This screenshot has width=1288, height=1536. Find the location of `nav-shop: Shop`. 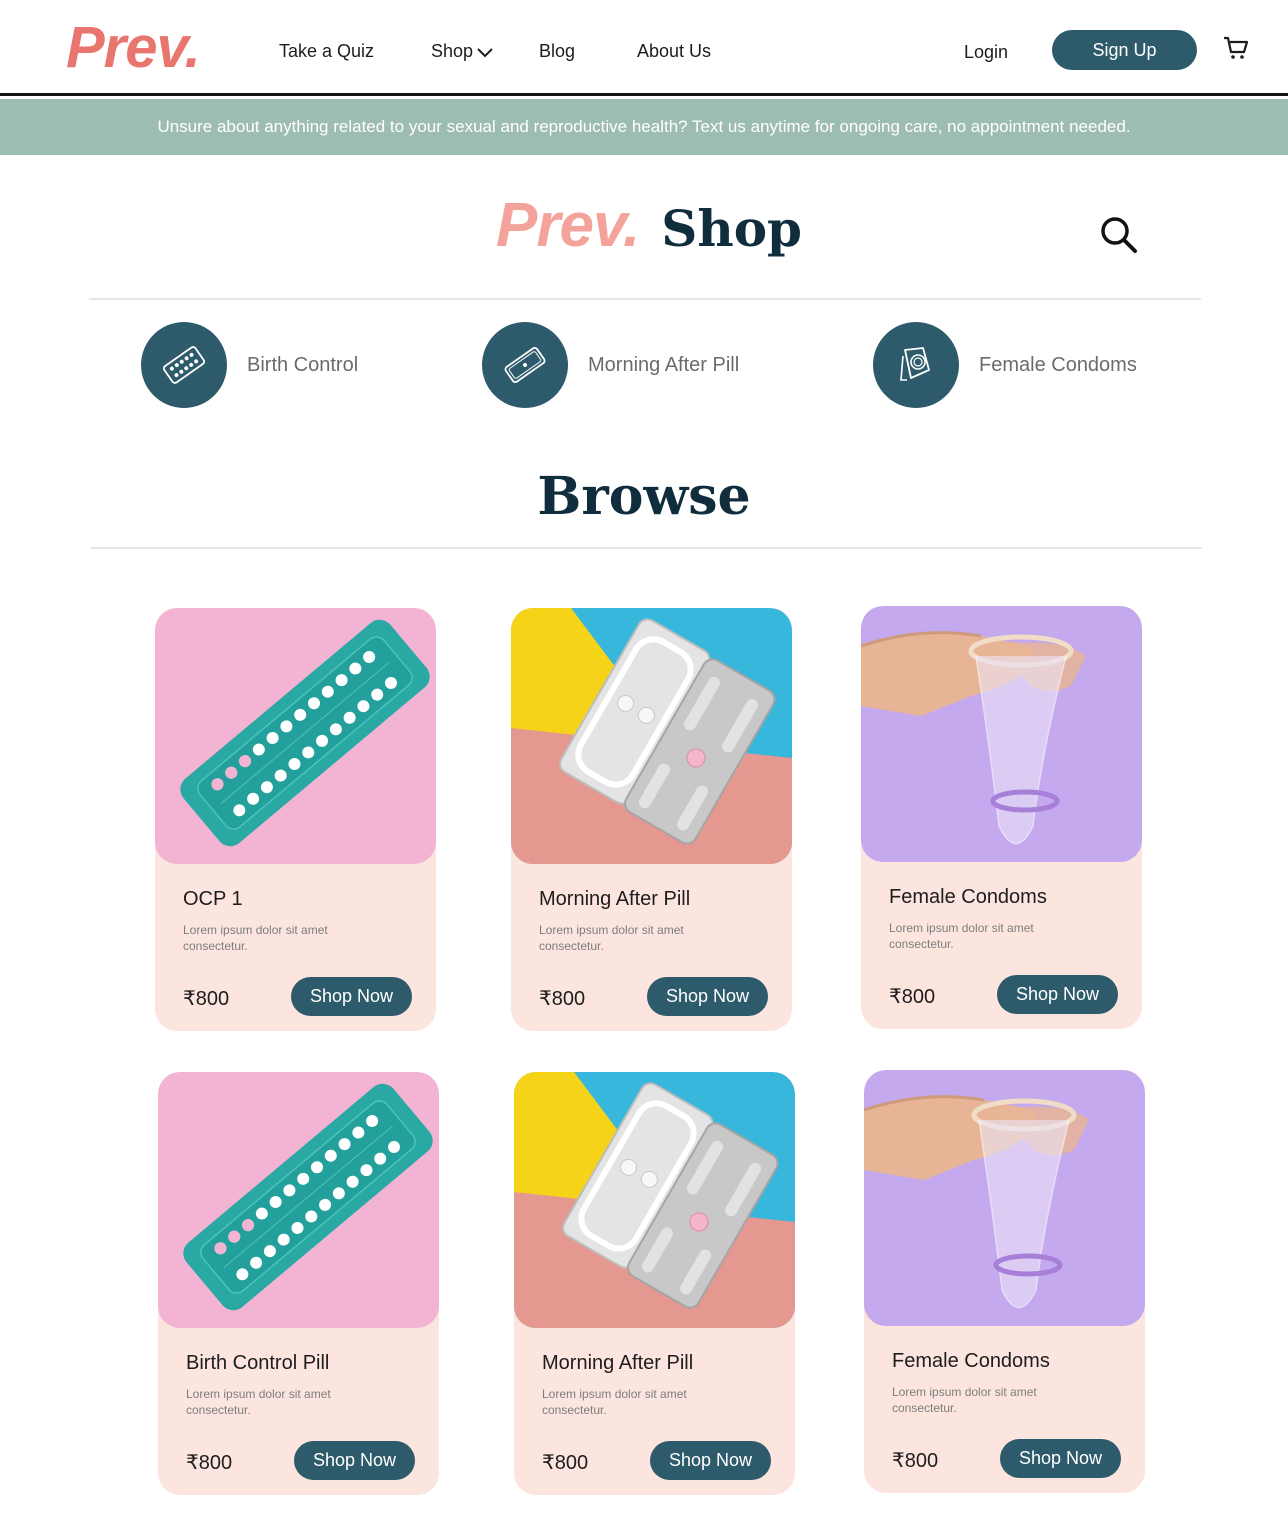

nav-shop: Shop is located at coordinates (462, 51).